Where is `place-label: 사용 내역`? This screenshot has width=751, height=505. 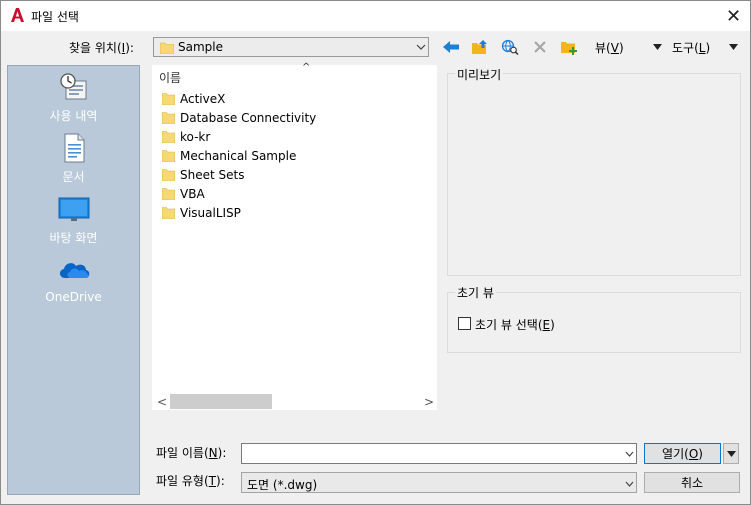 place-label: 사용 내역 is located at coordinates (73, 116).